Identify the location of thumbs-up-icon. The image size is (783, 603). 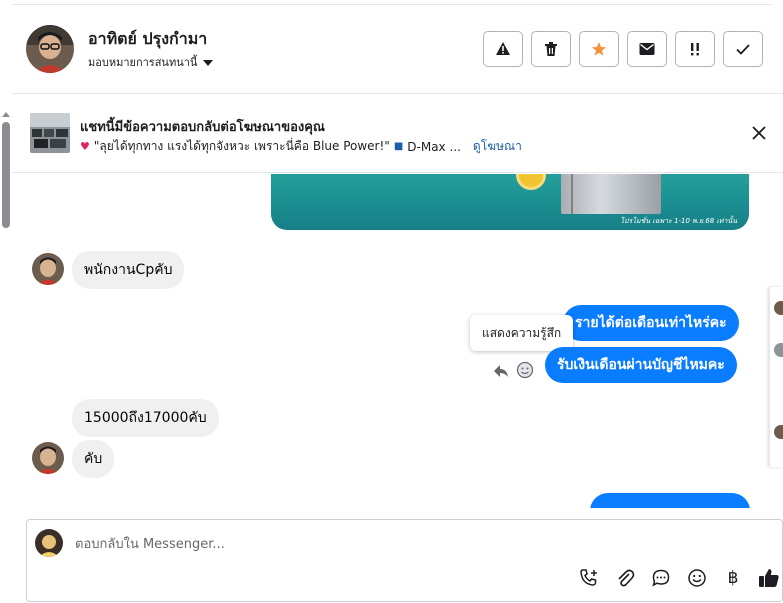
(769, 578).